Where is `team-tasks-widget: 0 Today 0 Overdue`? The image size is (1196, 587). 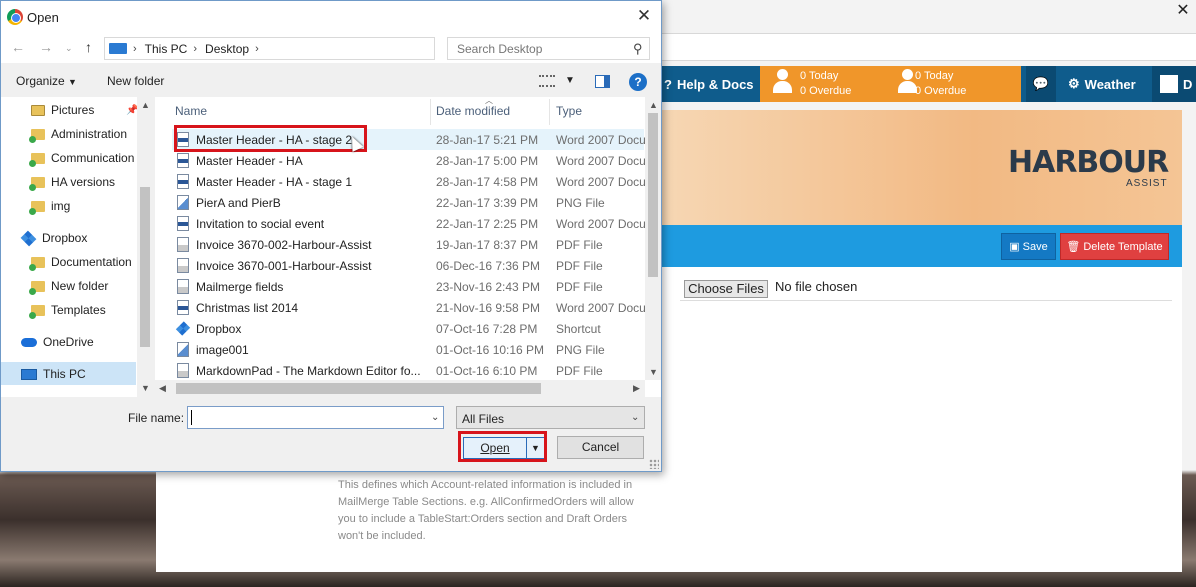 team-tasks-widget: 0 Today 0 Overdue is located at coordinates (953, 84).